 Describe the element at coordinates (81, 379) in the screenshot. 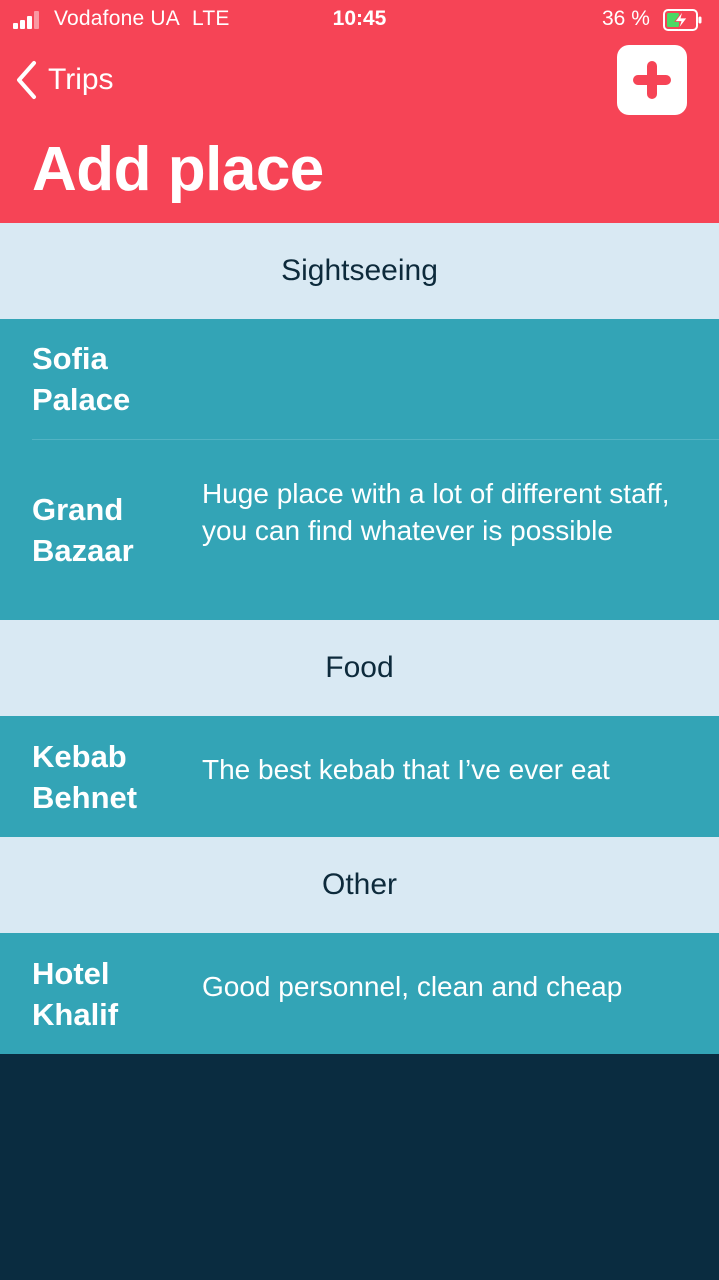

I see `place-name: Sofia Palace` at that location.